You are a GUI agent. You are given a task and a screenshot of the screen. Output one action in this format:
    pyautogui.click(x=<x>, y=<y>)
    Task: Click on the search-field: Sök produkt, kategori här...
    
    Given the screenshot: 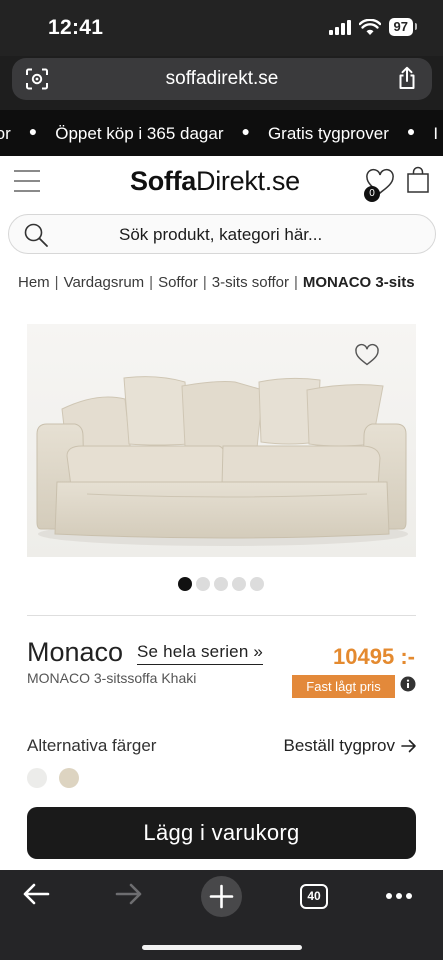 What is the action you would take?
    pyautogui.click(x=222, y=234)
    